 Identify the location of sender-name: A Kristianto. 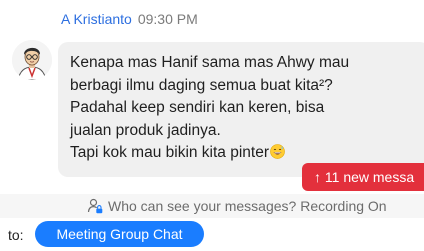
(96, 19).